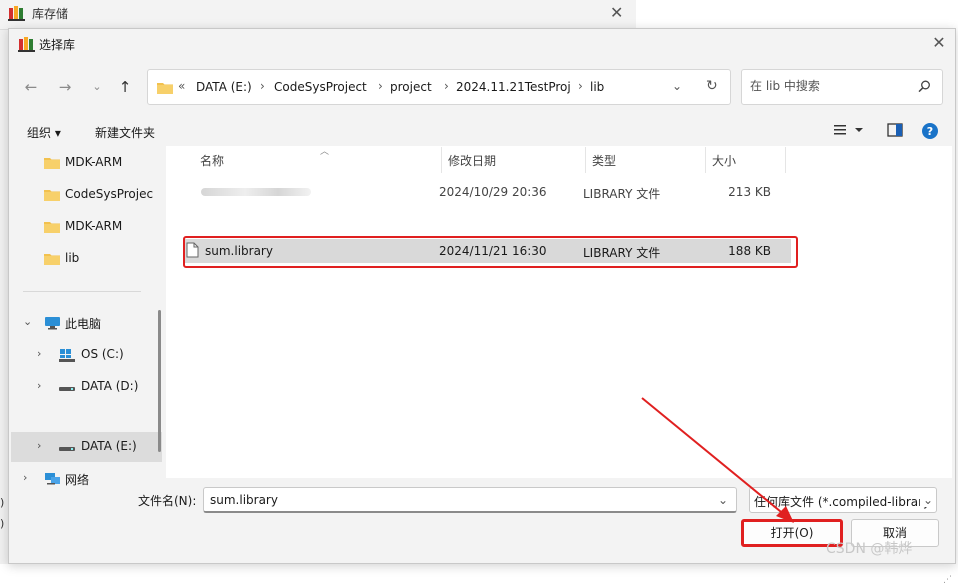  I want to click on watermark: CSDN @韩烨, so click(869, 549).